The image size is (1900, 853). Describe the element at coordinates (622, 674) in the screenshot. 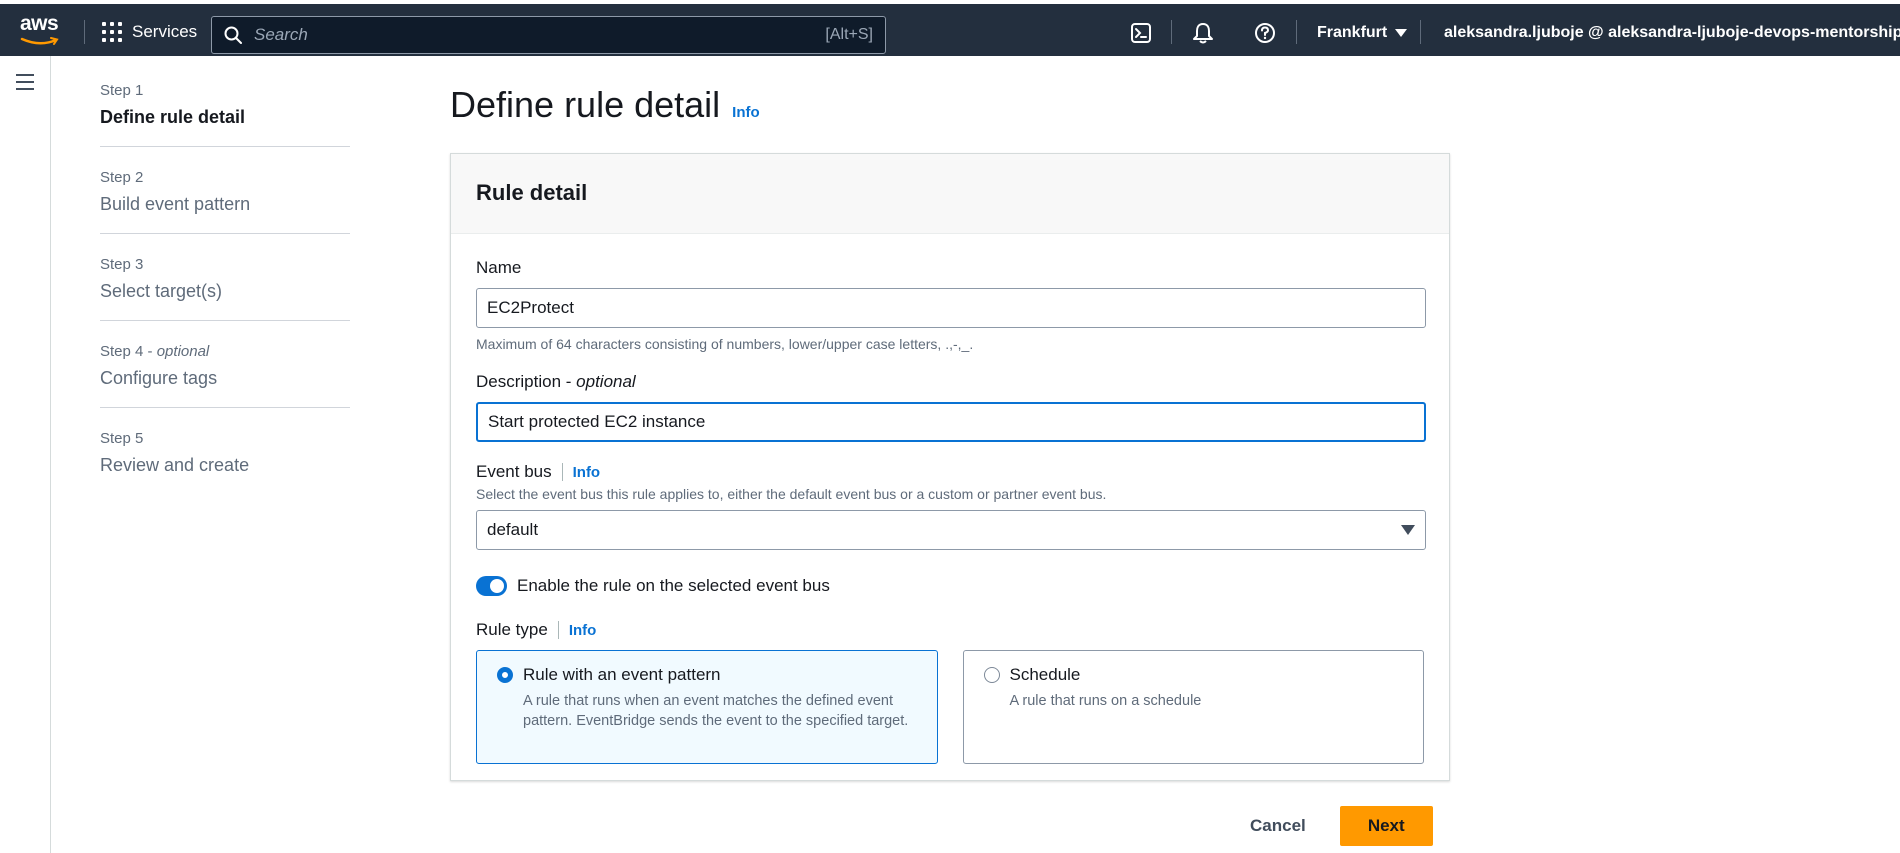

I see `tile-title: Rule with an event pattern` at that location.